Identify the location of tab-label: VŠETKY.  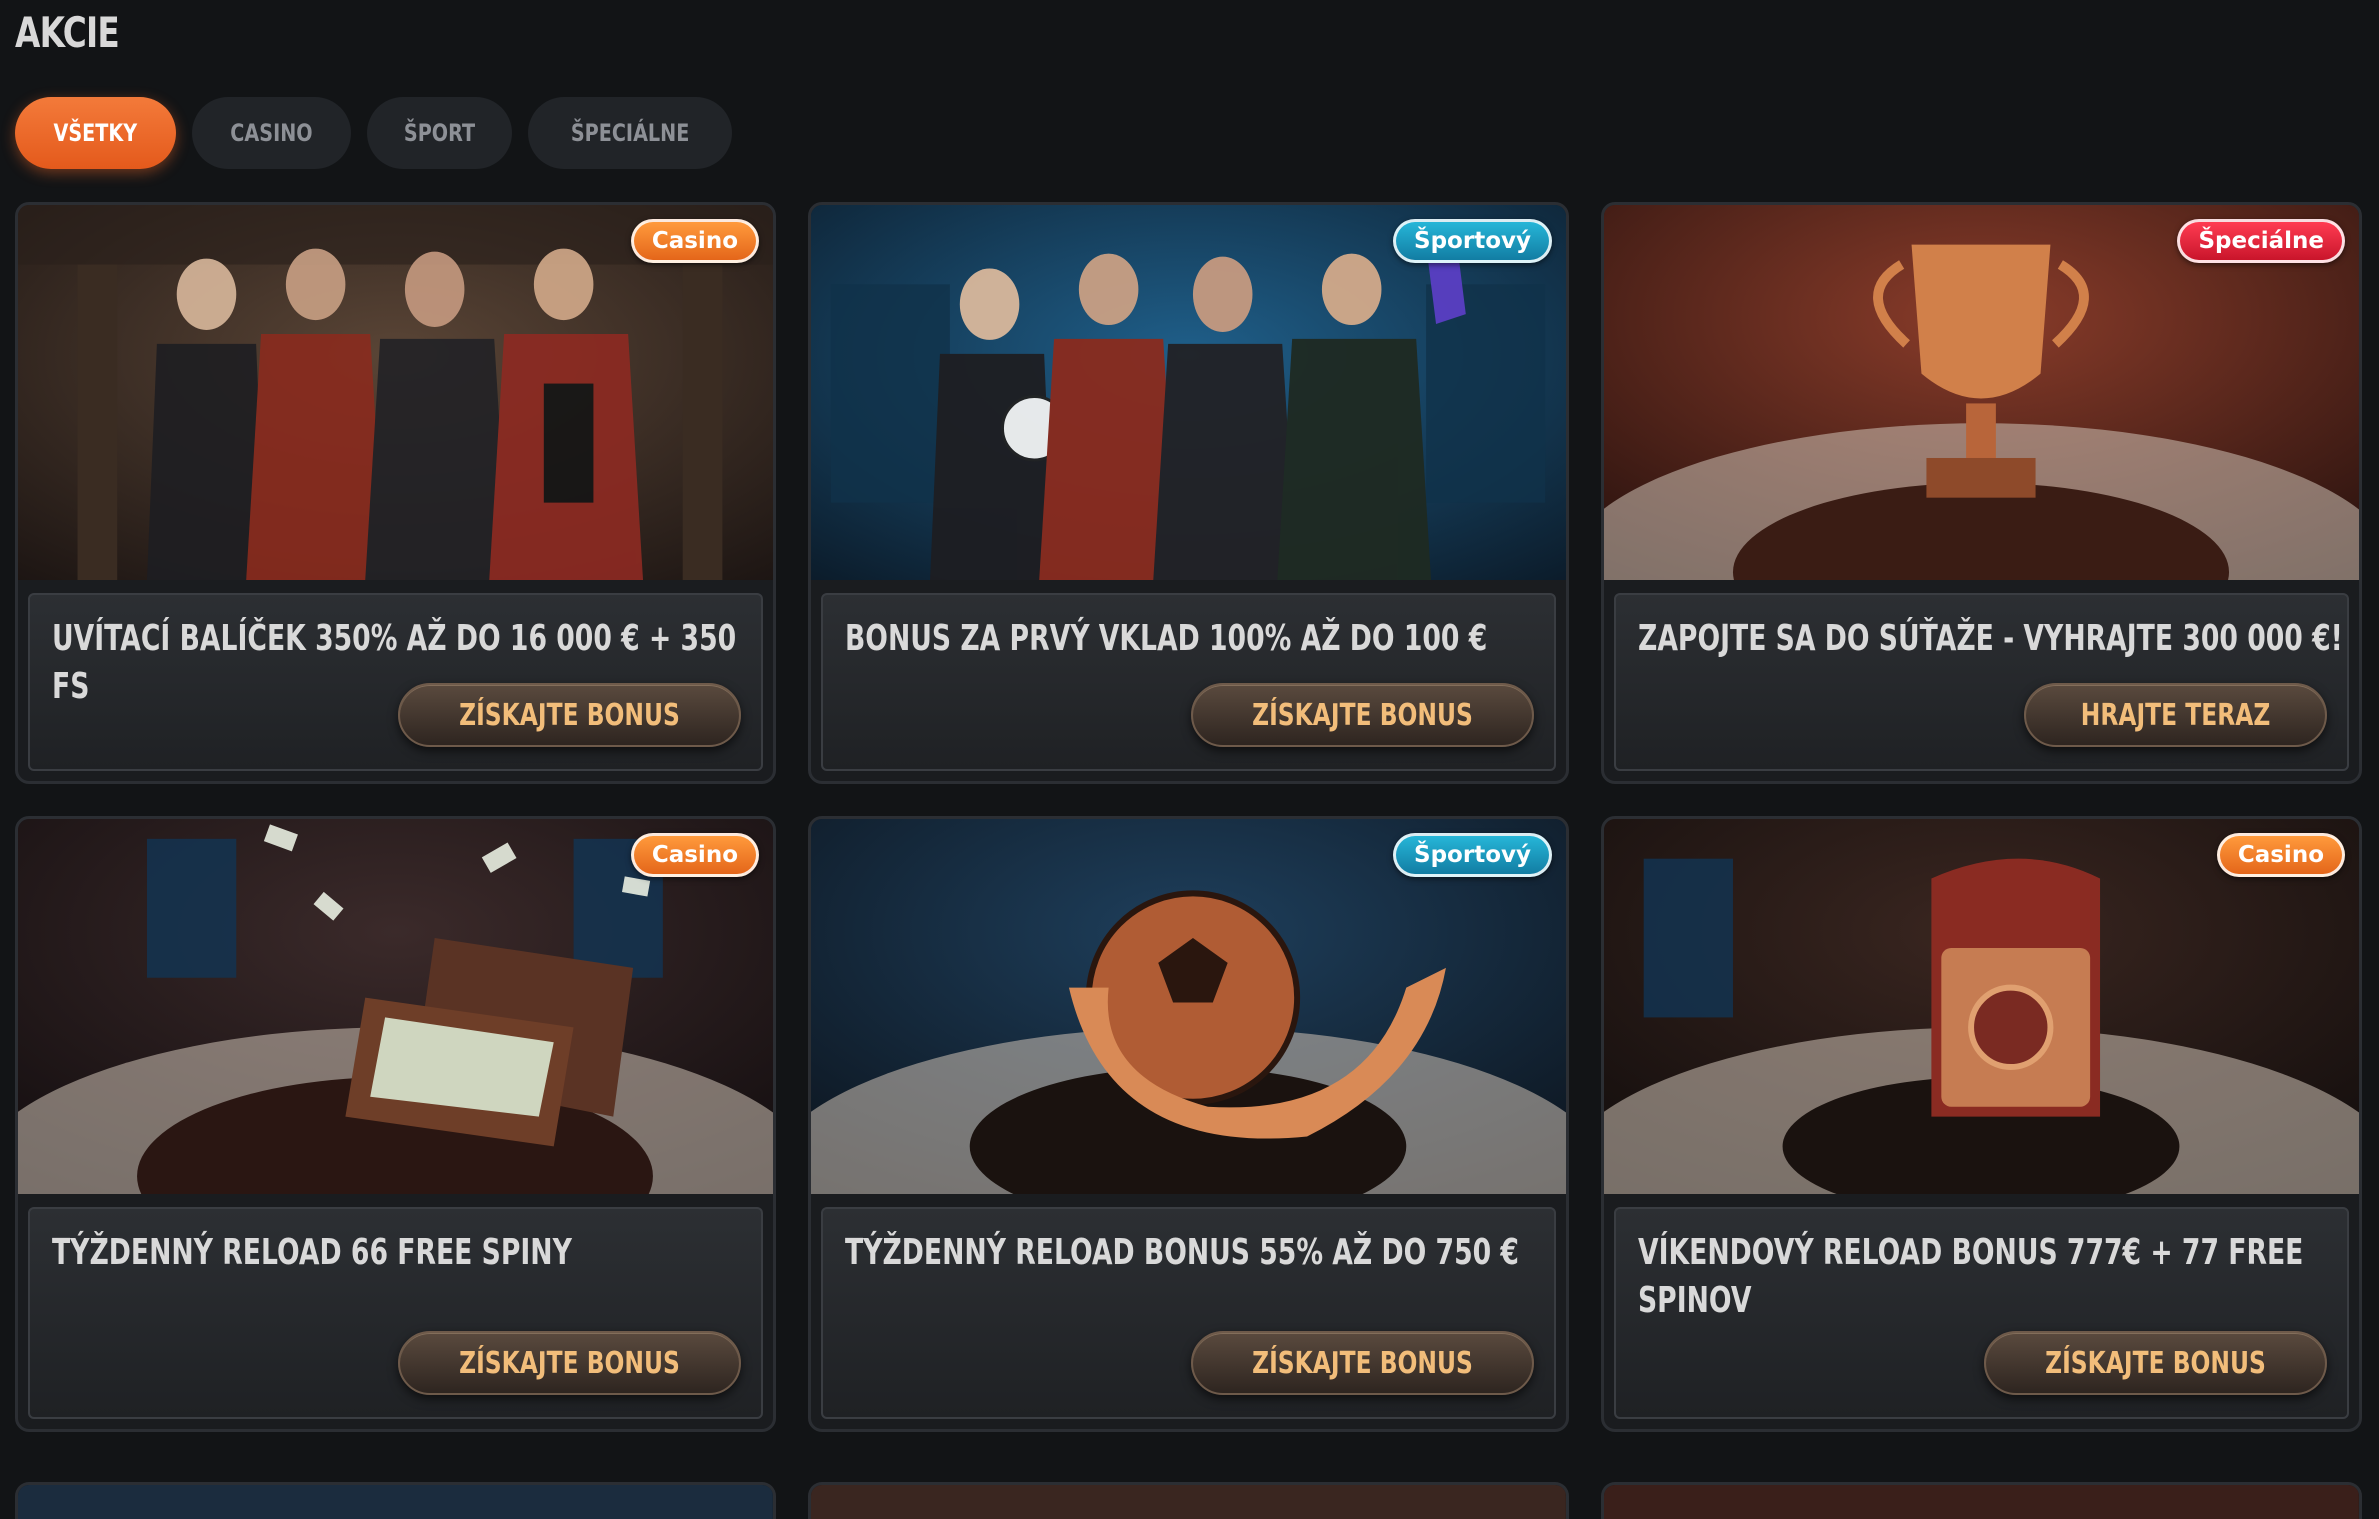
(95, 133).